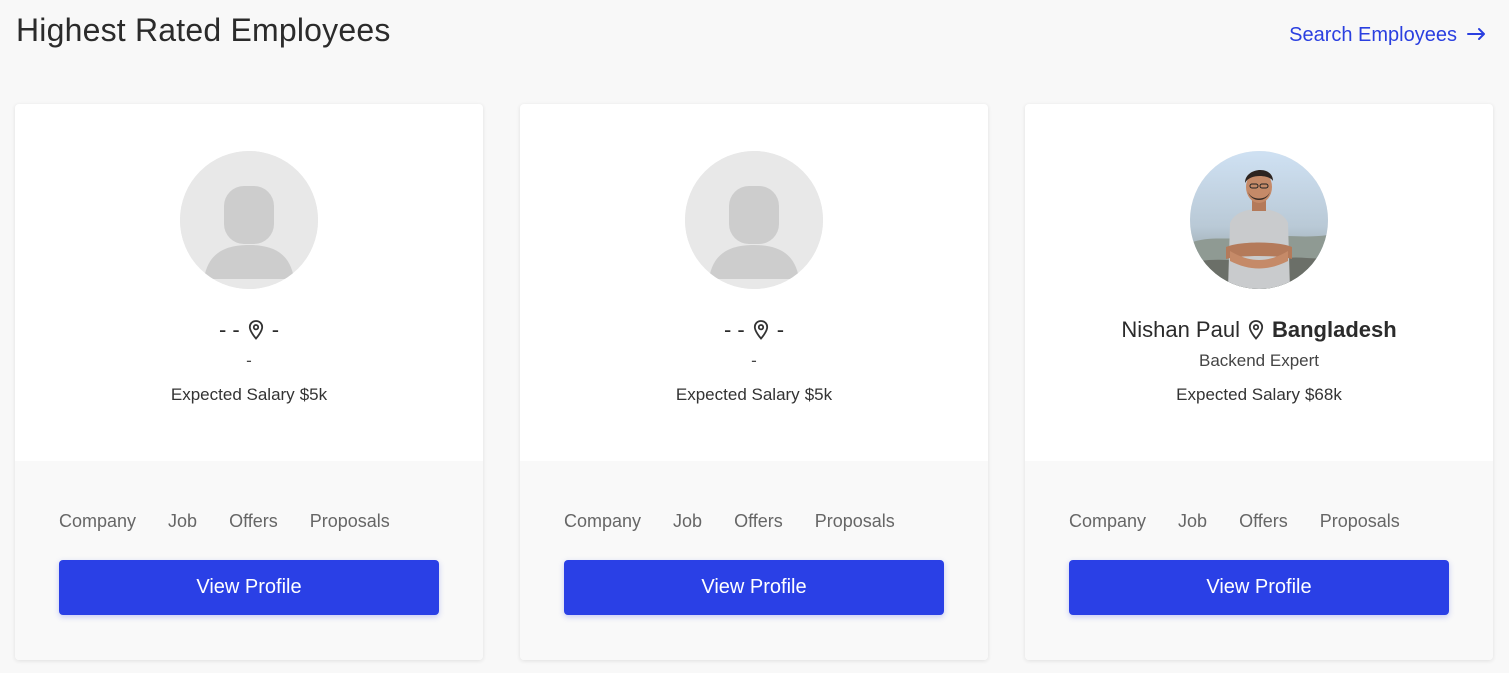  Describe the element at coordinates (1373, 35) in the screenshot. I see `search-employees-label: Search Employees` at that location.